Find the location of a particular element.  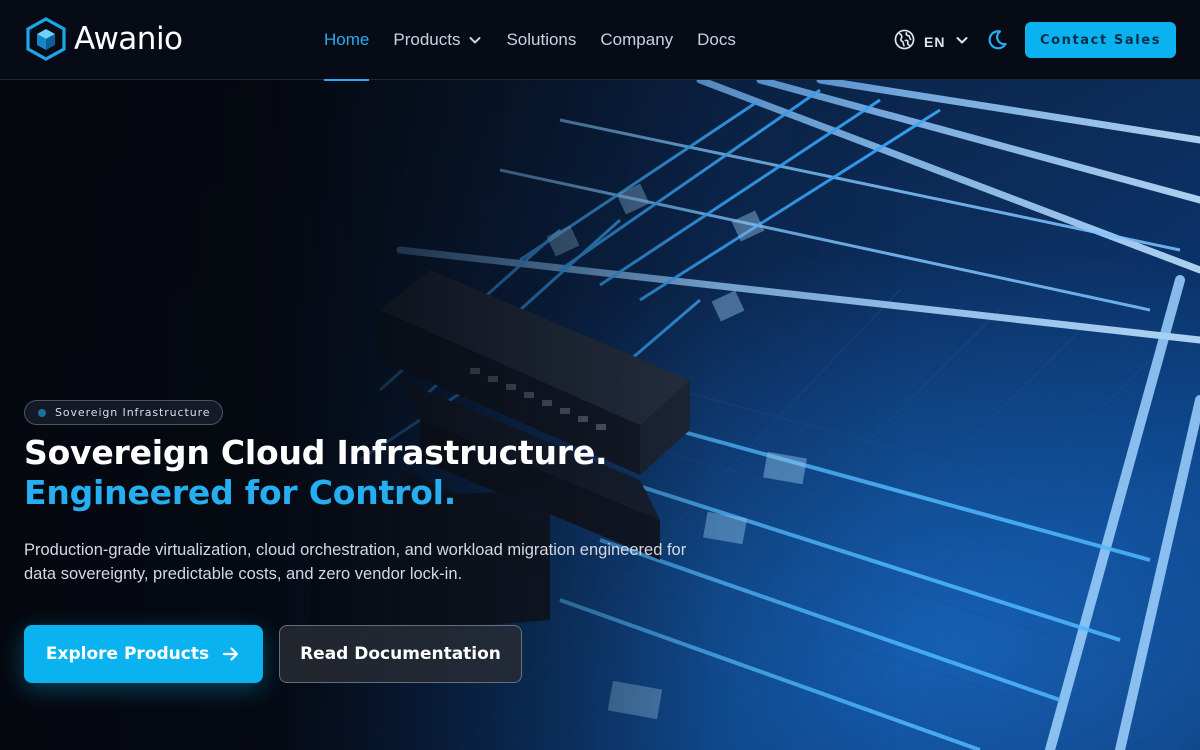

brand-name: Awanio is located at coordinates (128, 39).